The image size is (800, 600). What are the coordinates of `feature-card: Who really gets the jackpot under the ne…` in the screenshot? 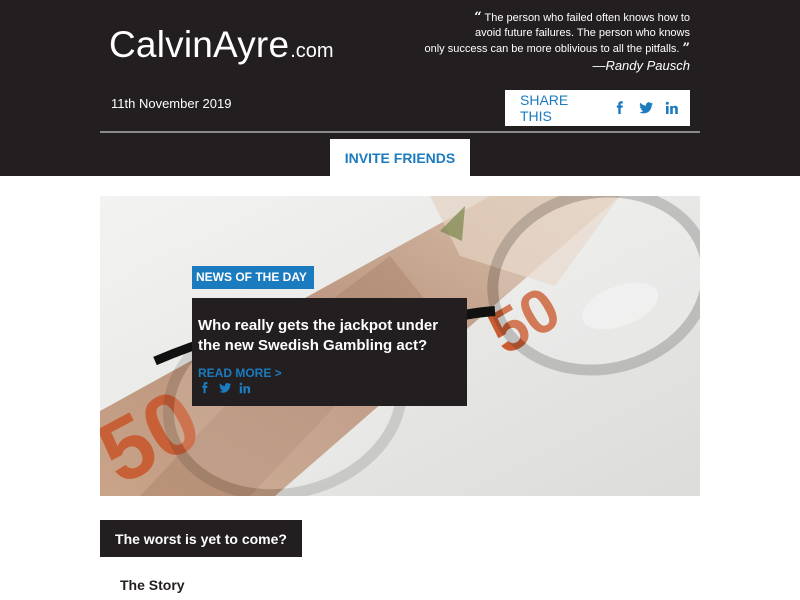 It's located at (329, 352).